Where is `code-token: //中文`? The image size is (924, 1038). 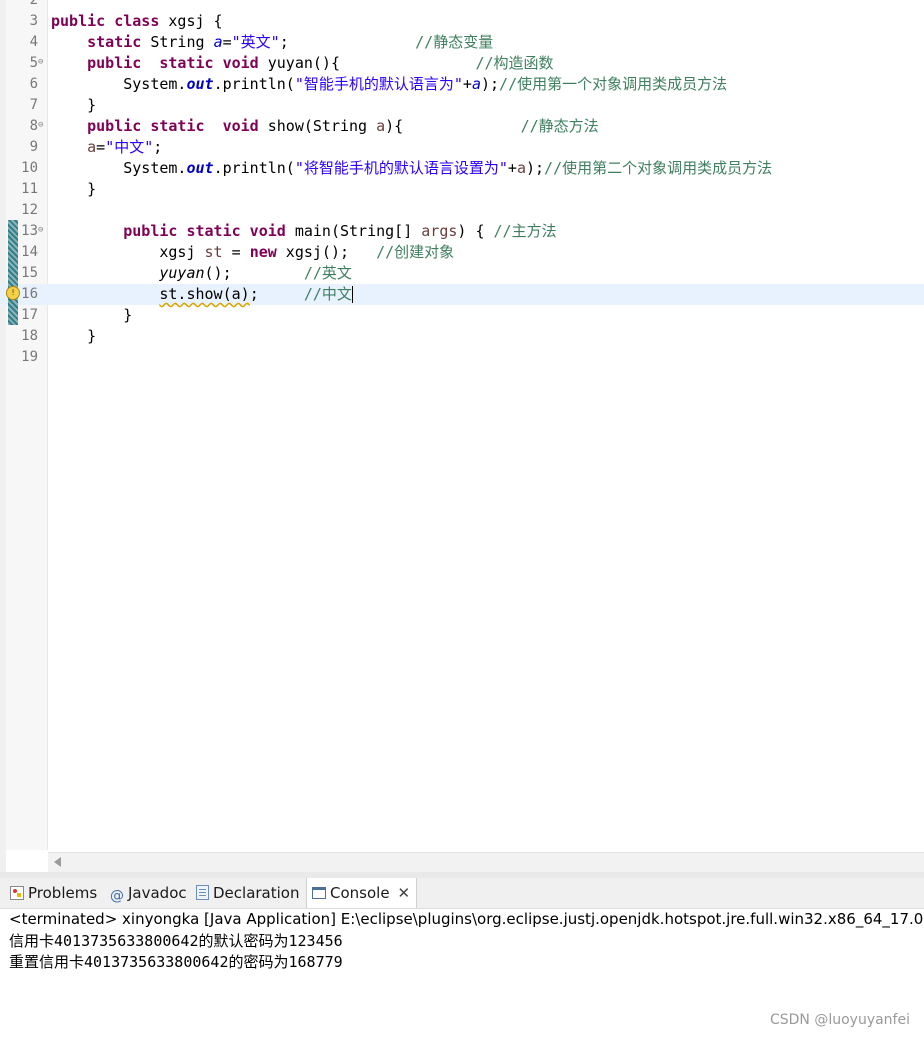 code-token: //中文 is located at coordinates (327, 294).